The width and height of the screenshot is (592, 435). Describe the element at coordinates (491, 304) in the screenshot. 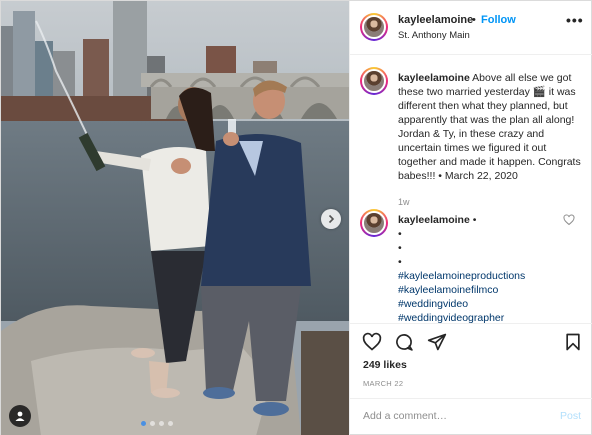

I see `hashtag-link: #weddingvideo` at that location.